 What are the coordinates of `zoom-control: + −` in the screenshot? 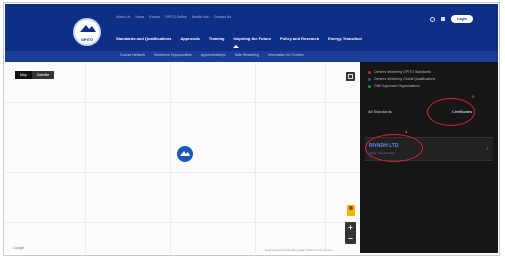 It's located at (350, 233).